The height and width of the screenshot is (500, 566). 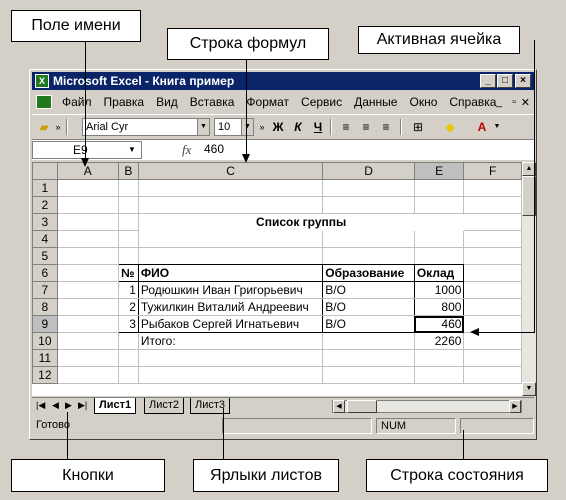 What do you see at coordinates (339, 406) in the screenshot?
I see `scroll-left-icon: ◀` at bounding box center [339, 406].